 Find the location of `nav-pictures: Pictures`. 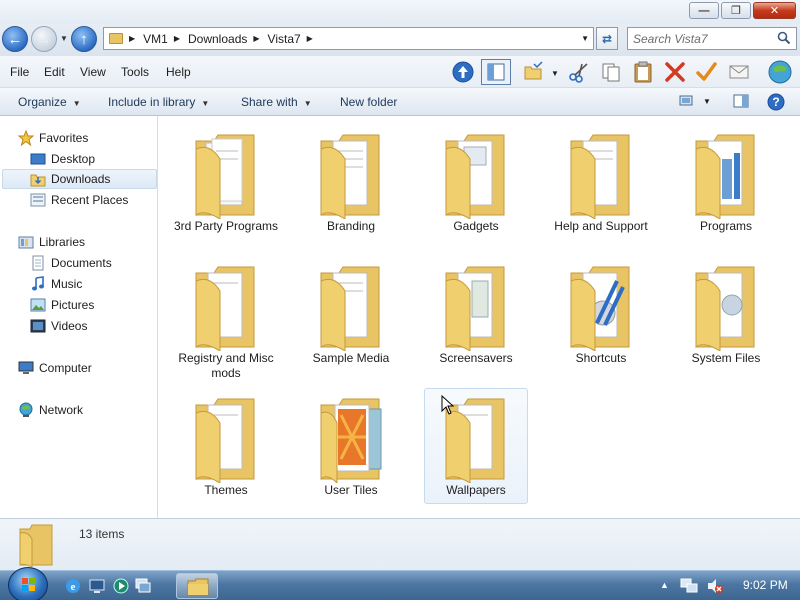

nav-pictures: Pictures is located at coordinates (62, 305).